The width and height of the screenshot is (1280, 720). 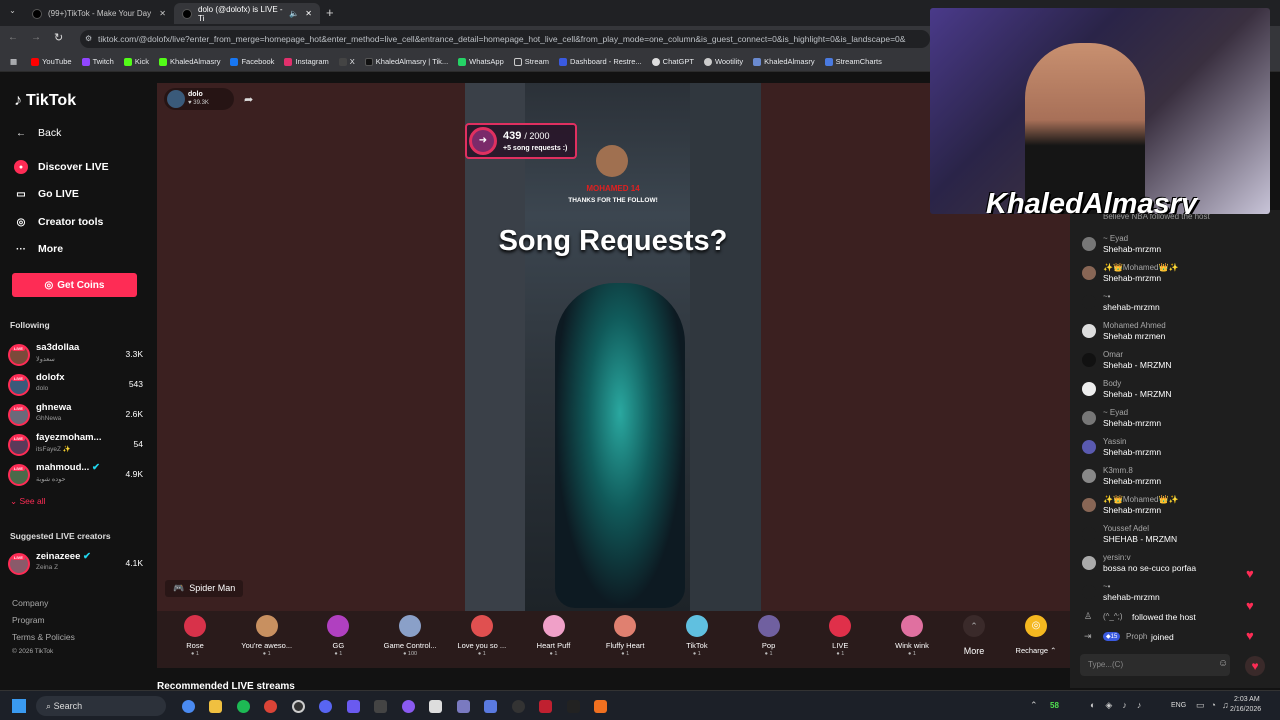 I want to click on gift-item: GG ● 1, so click(x=338, y=636).